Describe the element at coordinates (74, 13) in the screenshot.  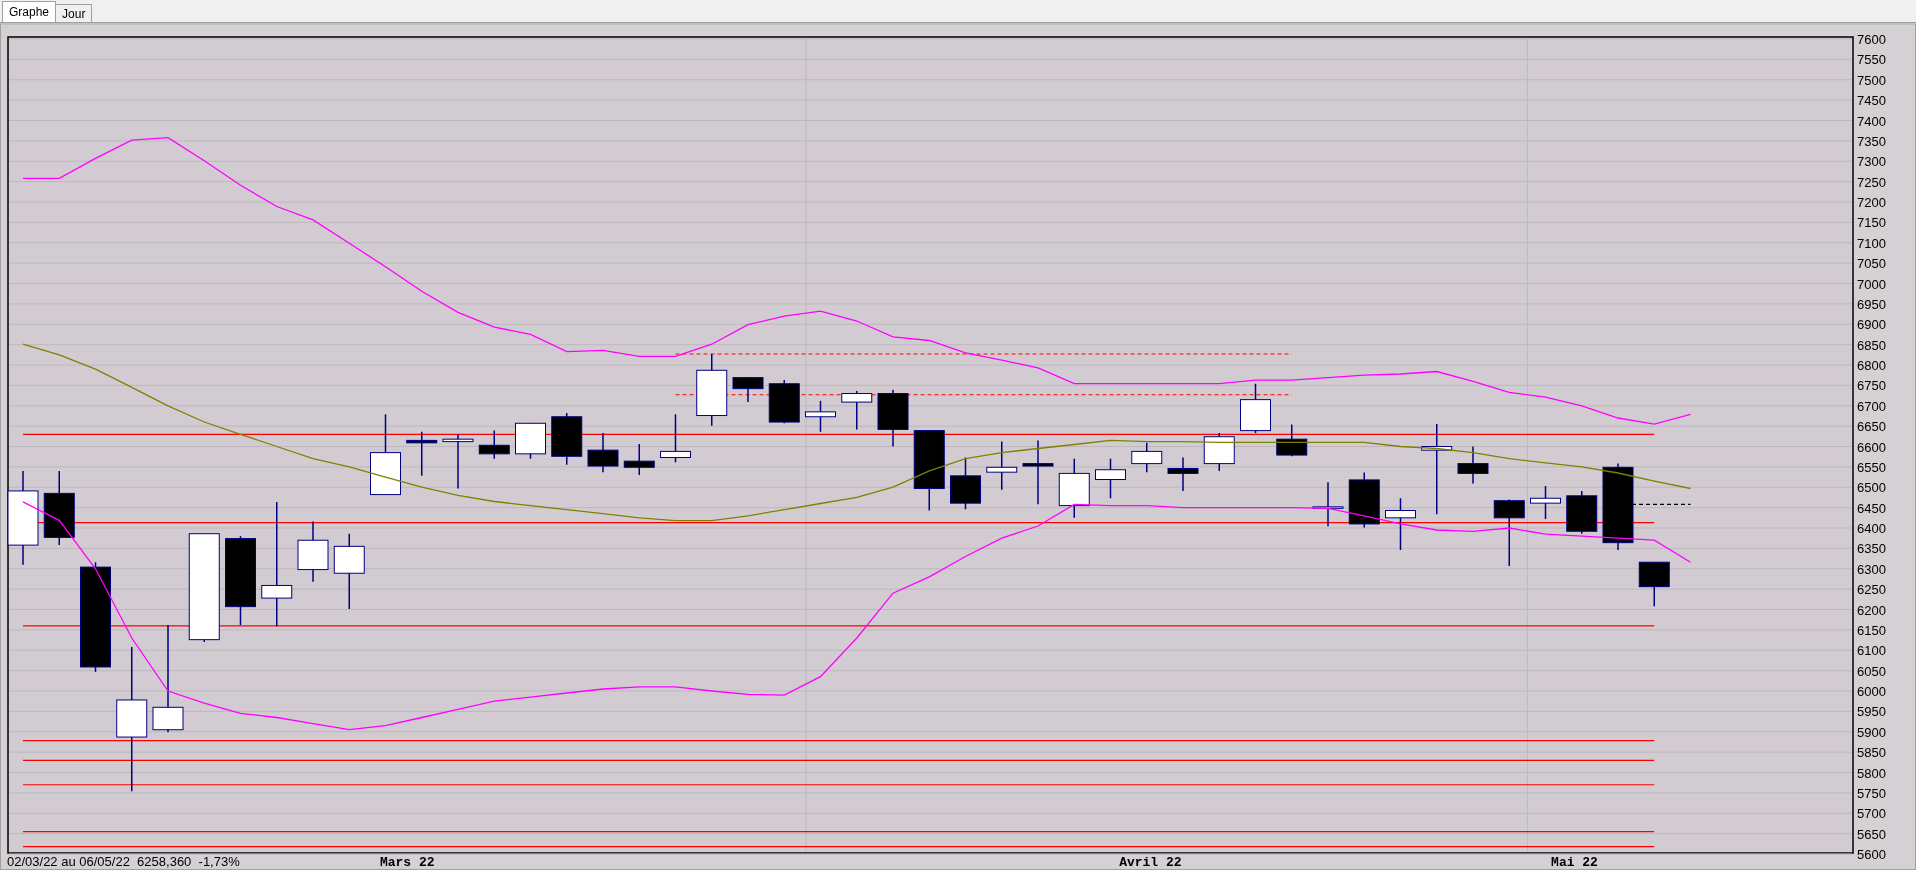
I see `tab: Jour` at that location.